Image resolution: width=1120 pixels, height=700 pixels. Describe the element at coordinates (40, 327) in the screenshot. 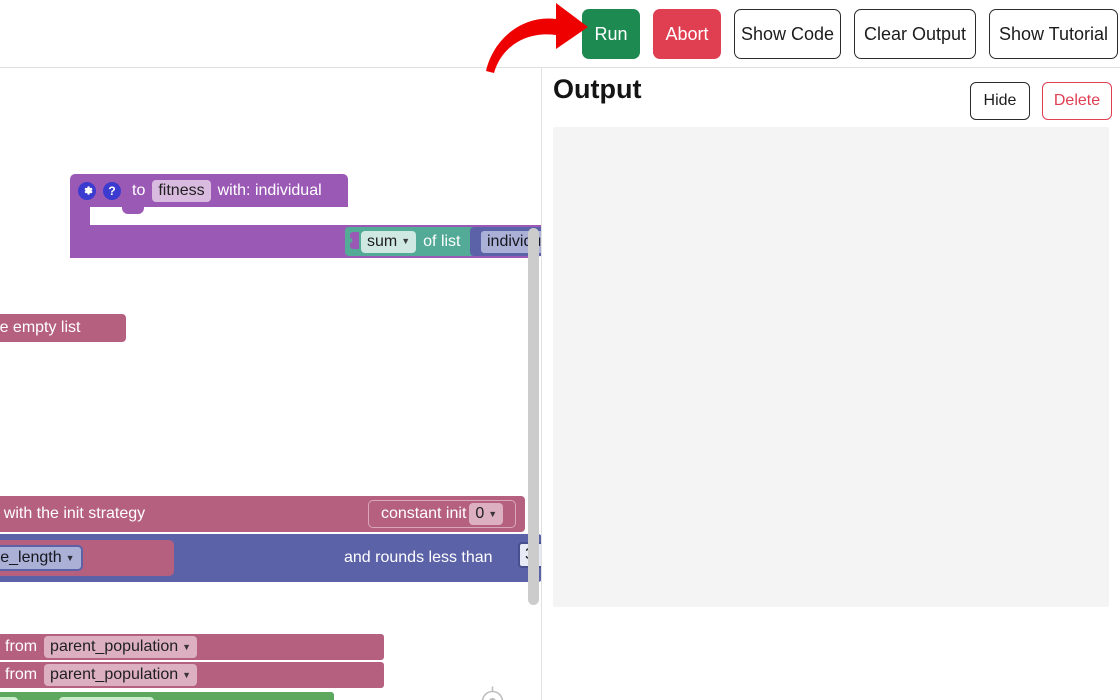

I see `create-empty-list-label: reate empty list` at that location.